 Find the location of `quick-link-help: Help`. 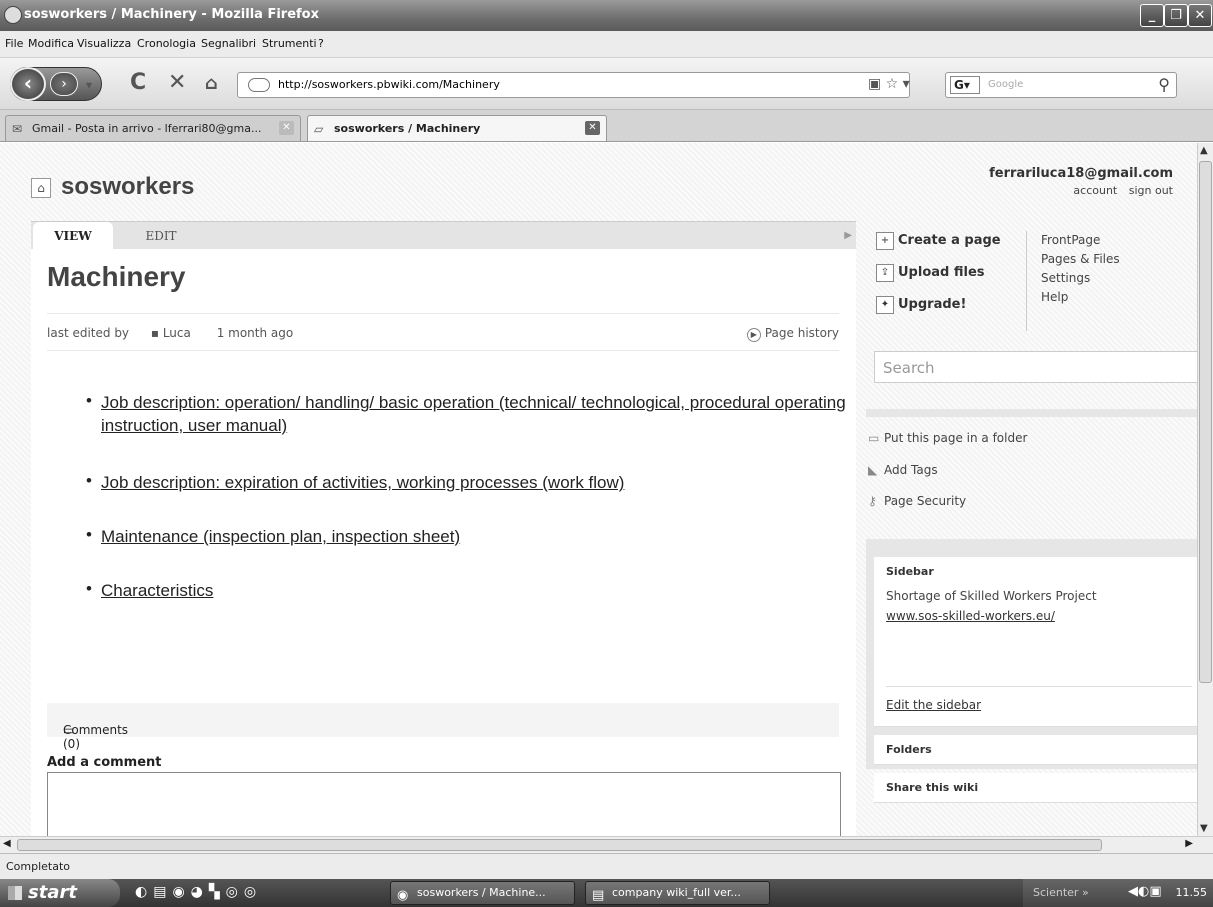

quick-link-help: Help is located at coordinates (1080, 297).